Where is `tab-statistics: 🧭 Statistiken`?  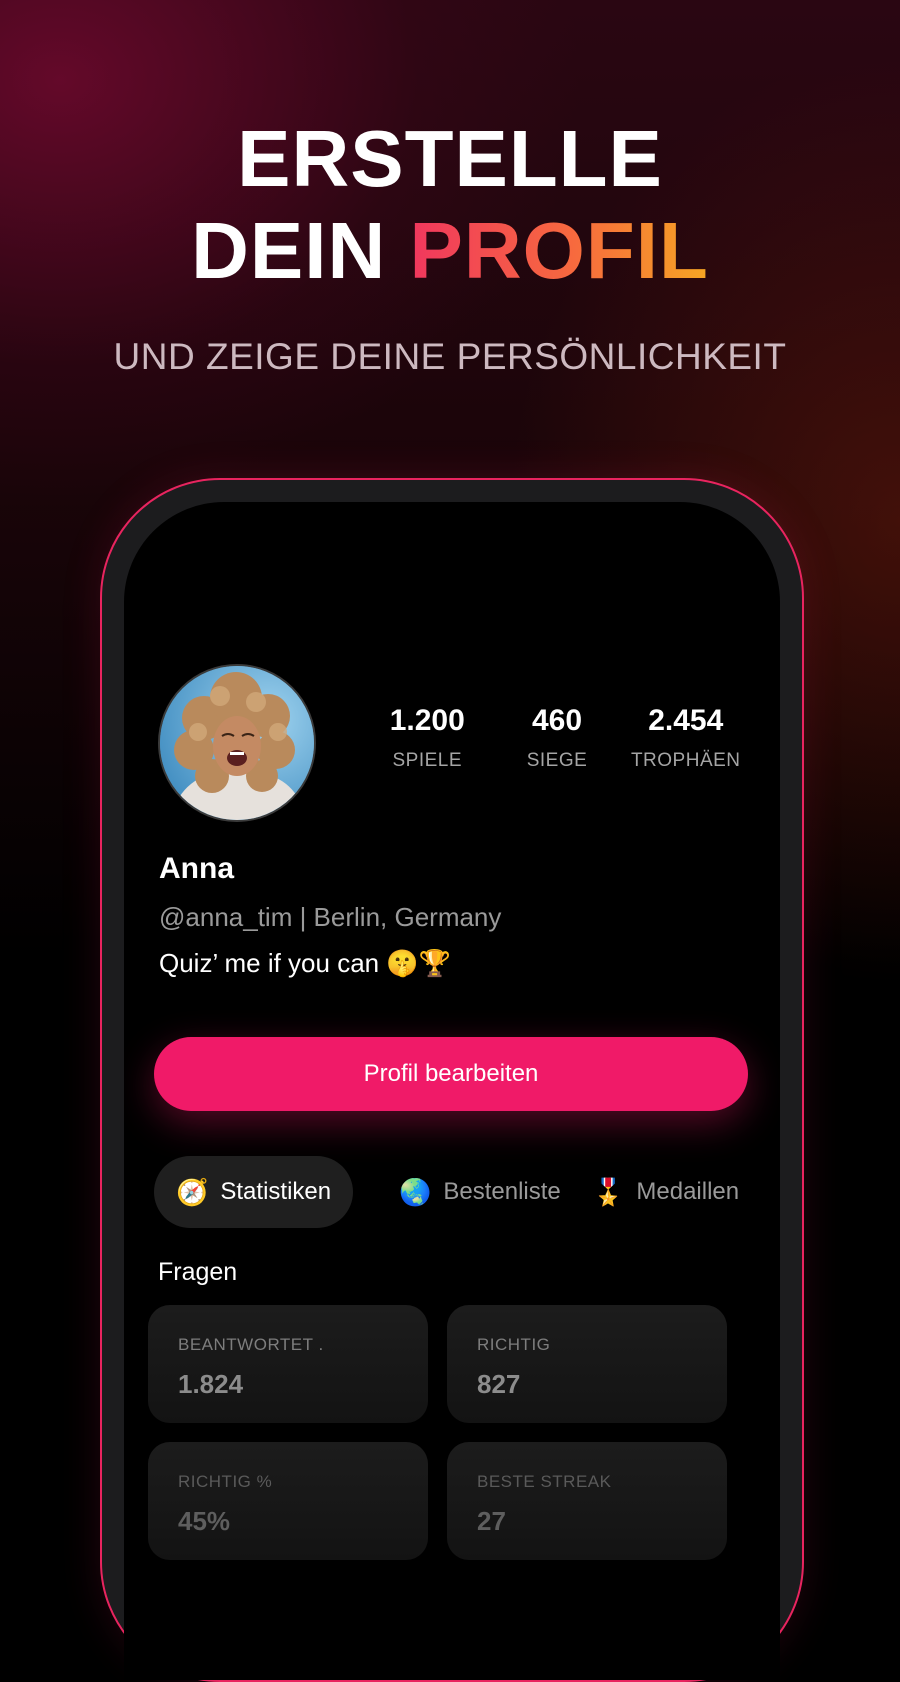 tab-statistics: 🧭 Statistiken is located at coordinates (254, 1192).